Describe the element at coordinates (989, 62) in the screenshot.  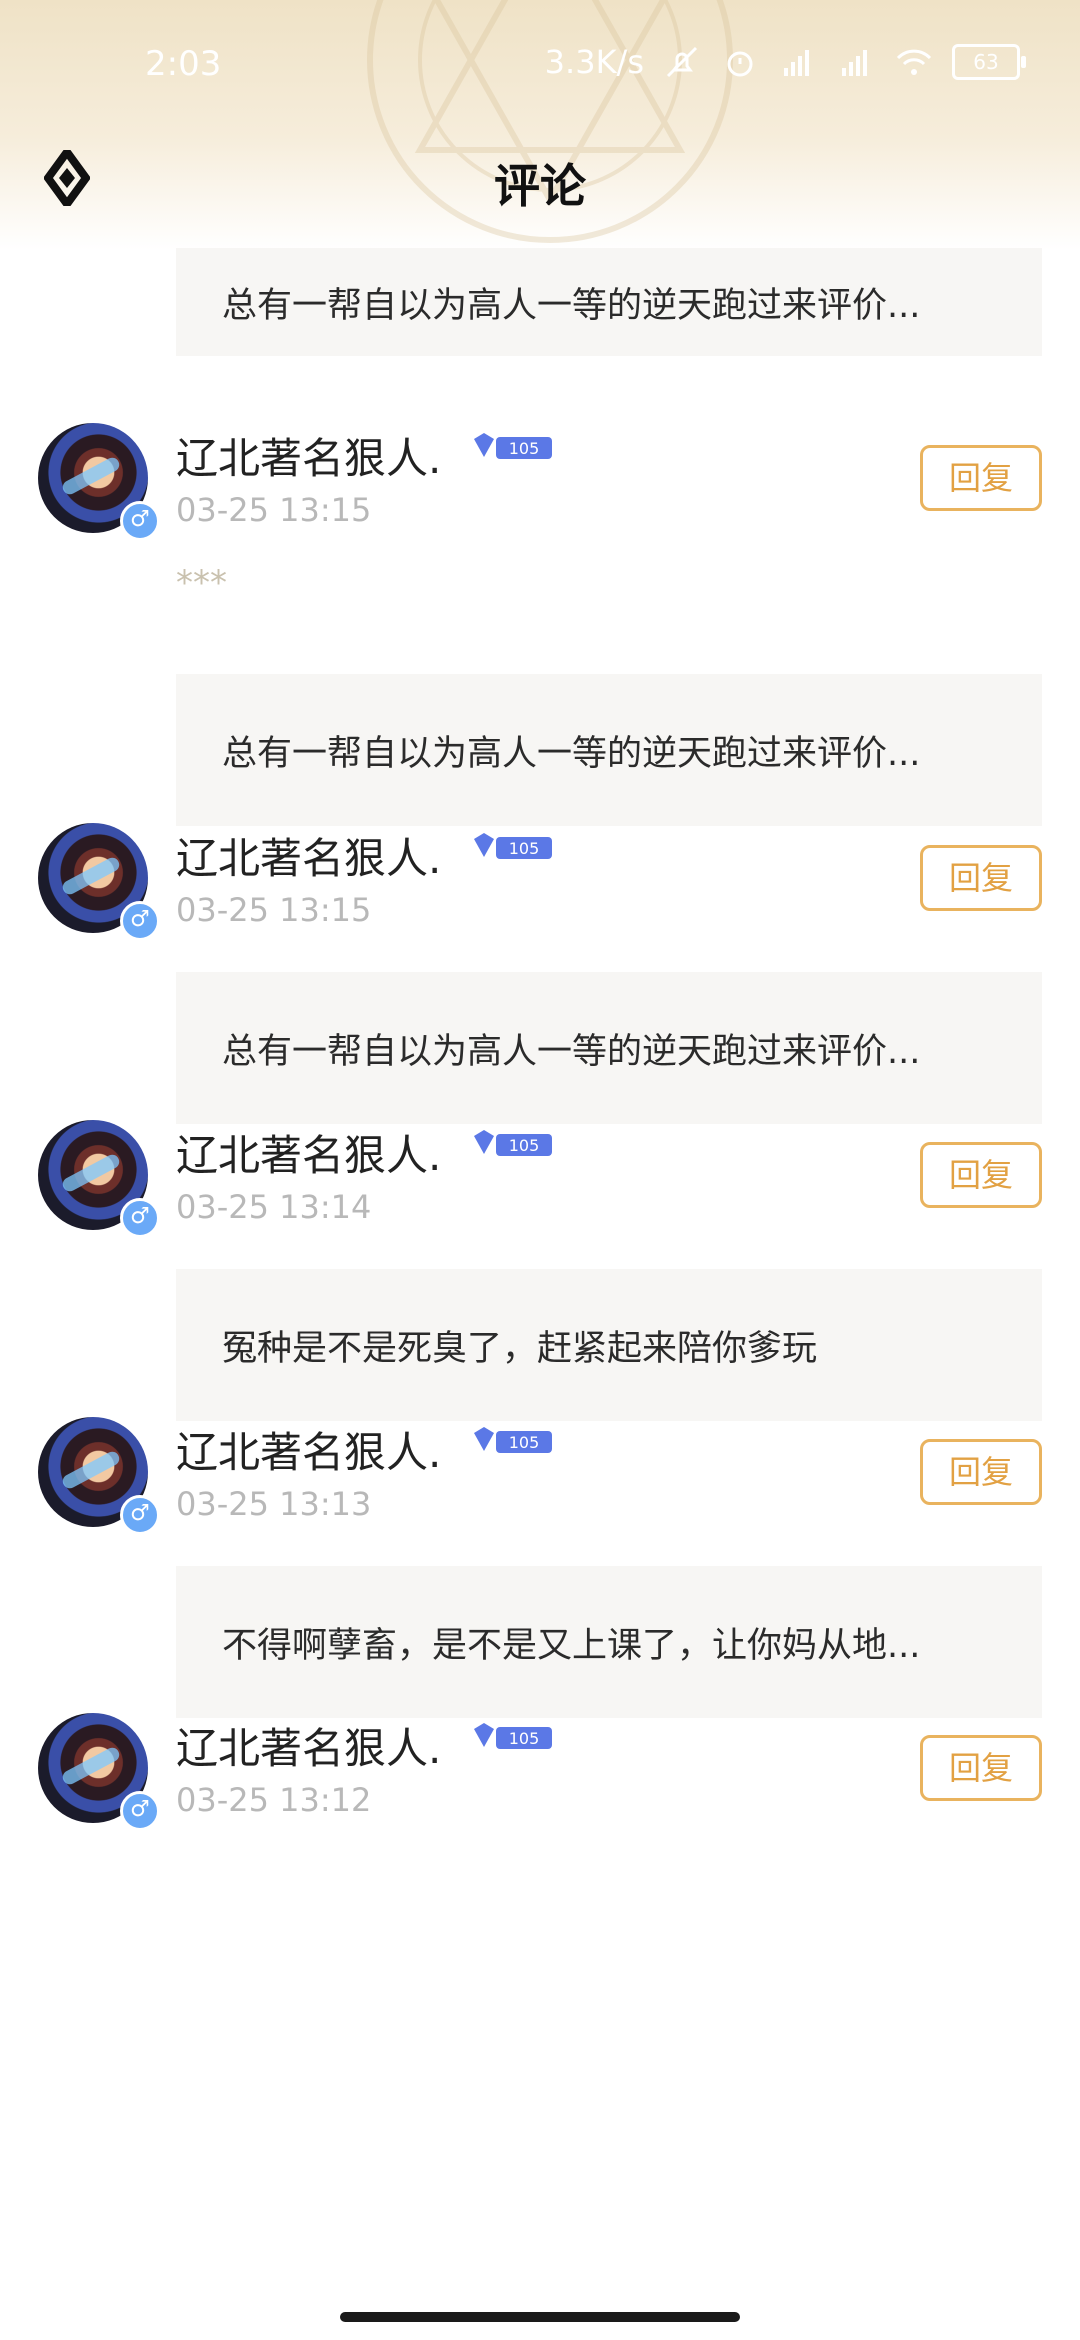
I see `battery-icon: 63` at that location.